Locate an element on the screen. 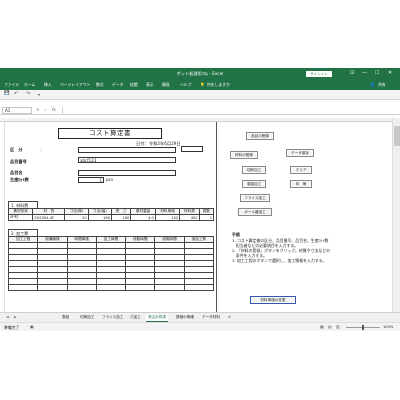 The height and width of the screenshot is (400, 400). item-name-label: 品目名 is located at coordinates (16, 172).